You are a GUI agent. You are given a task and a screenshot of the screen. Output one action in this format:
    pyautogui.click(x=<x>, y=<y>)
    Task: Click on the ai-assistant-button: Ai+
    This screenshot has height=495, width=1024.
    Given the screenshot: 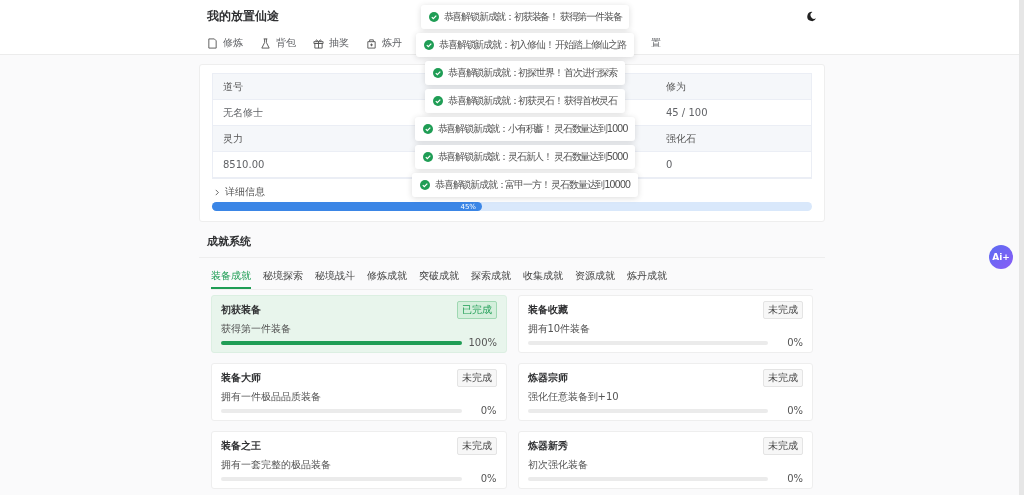 What is the action you would take?
    pyautogui.click(x=1001, y=257)
    